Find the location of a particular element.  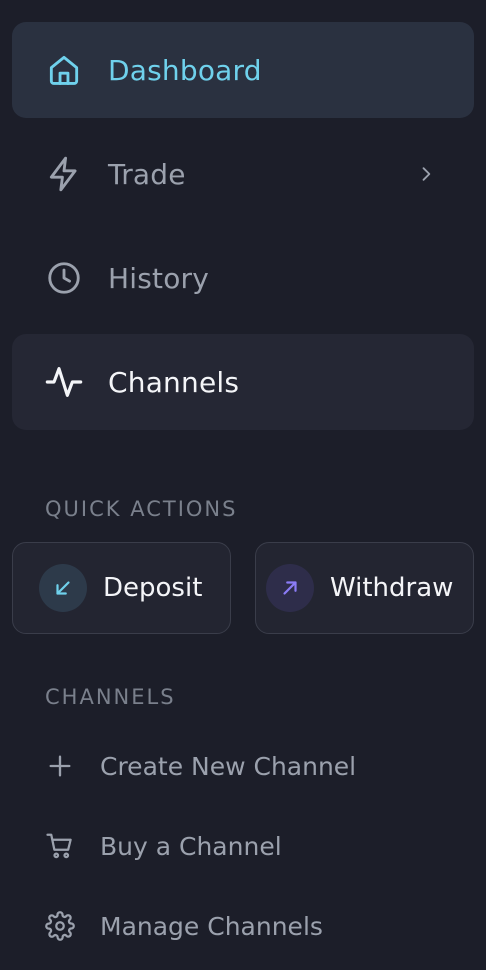

withdraw-button: Withdraw is located at coordinates (364, 588).